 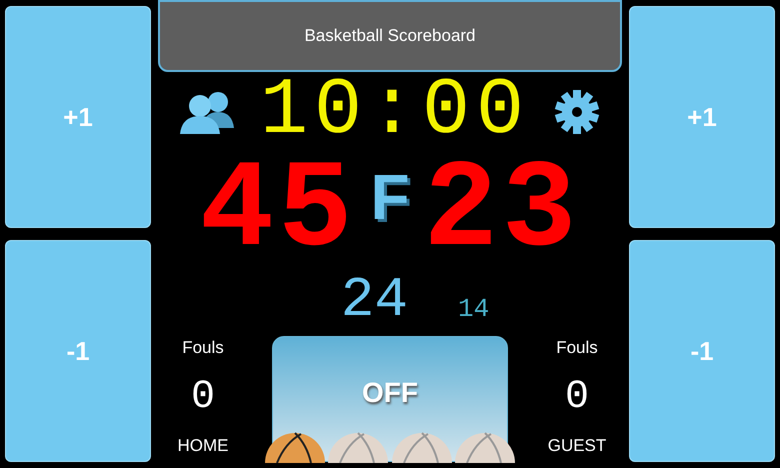 What do you see at coordinates (474, 309) in the screenshot?
I see `small-counter: 14` at bounding box center [474, 309].